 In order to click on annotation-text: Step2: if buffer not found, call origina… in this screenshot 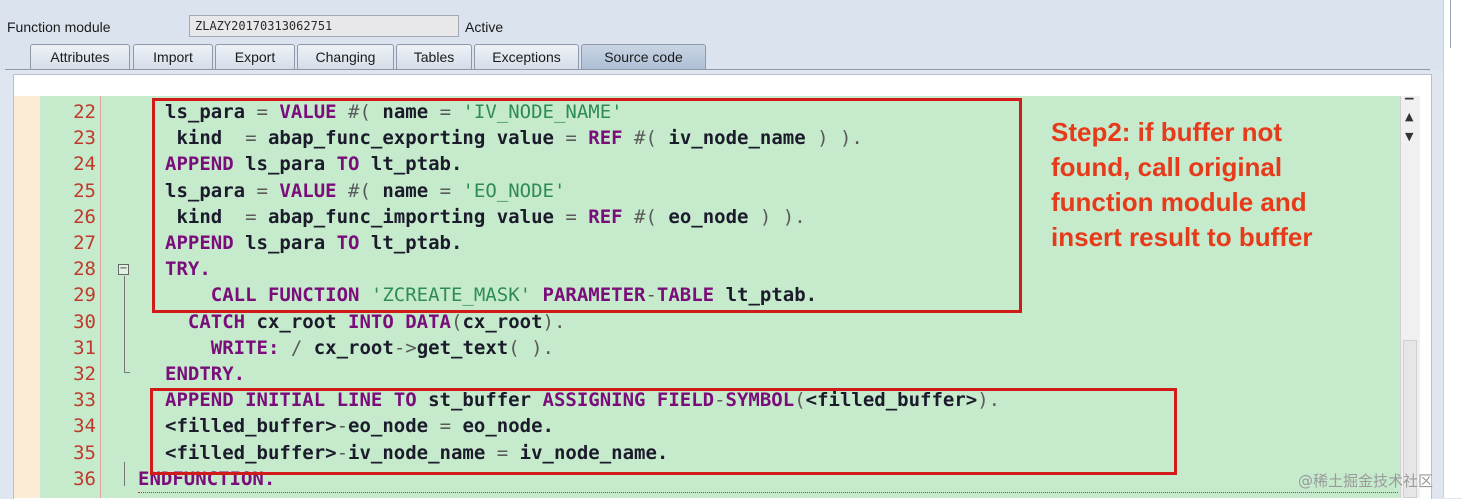, I will do `click(1216, 185)`.